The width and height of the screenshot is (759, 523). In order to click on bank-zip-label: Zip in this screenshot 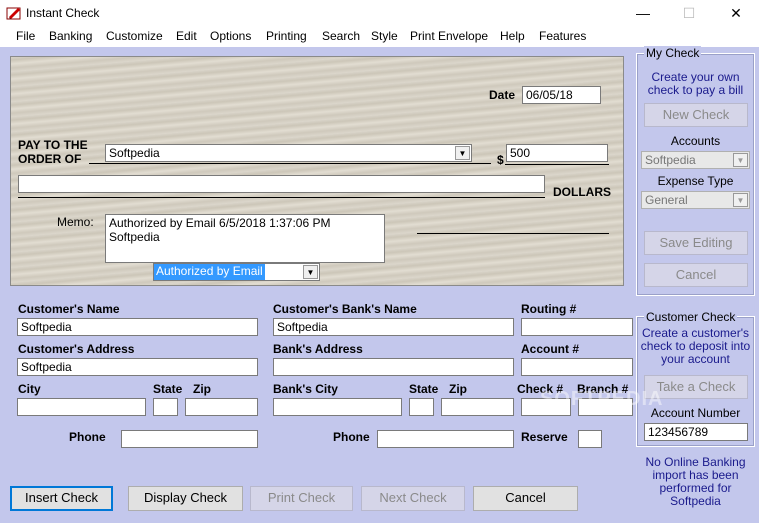, I will do `click(458, 389)`.